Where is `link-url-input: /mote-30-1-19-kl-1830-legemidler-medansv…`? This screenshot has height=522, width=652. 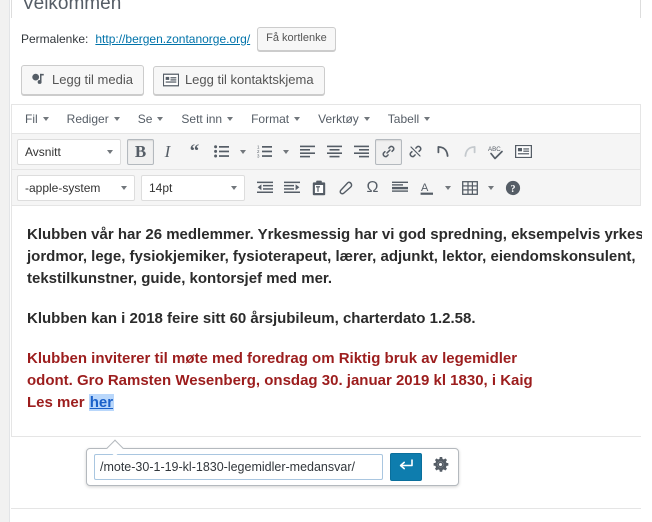 link-url-input: /mote-30-1-19-kl-1830-legemidler-medansv… is located at coordinates (238, 467).